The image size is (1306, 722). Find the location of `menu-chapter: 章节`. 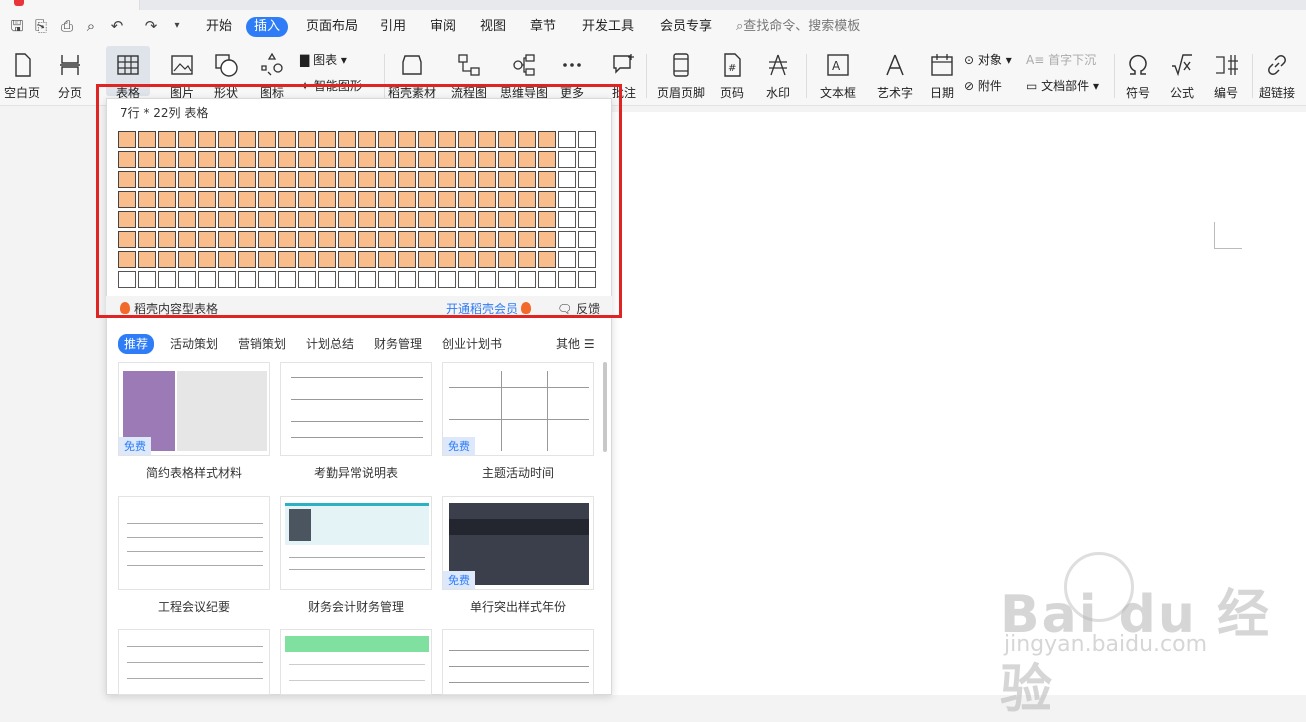

menu-chapter: 章节 is located at coordinates (543, 27).